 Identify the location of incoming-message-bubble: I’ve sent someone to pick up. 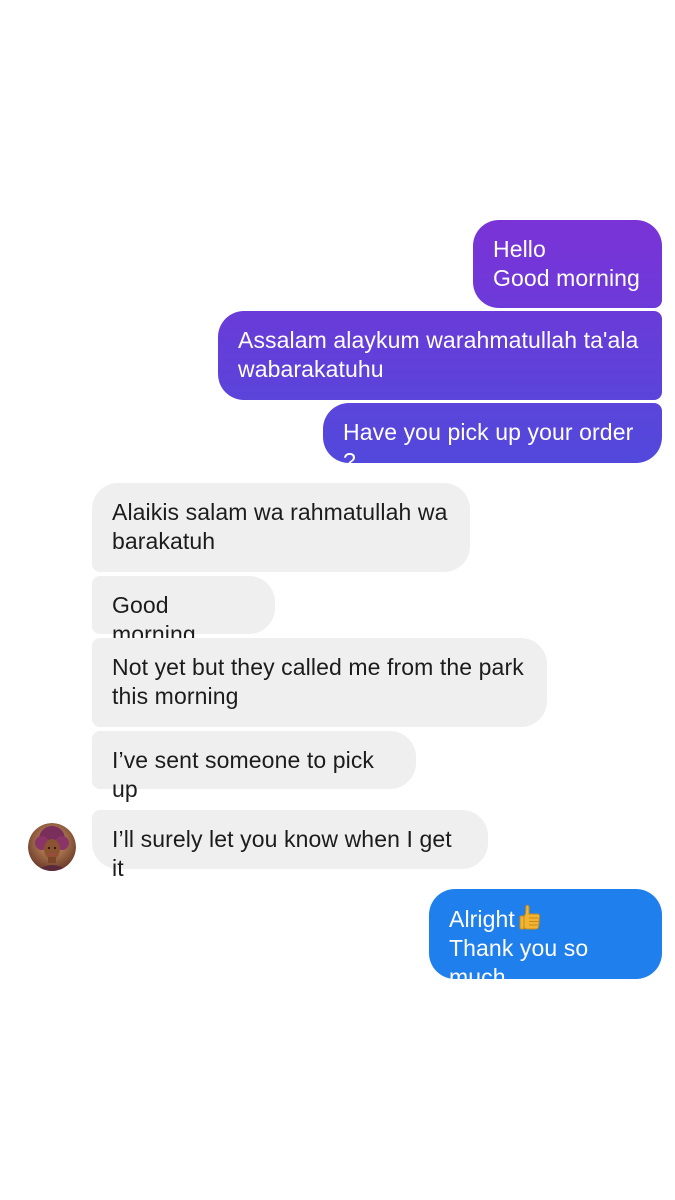
(254, 766).